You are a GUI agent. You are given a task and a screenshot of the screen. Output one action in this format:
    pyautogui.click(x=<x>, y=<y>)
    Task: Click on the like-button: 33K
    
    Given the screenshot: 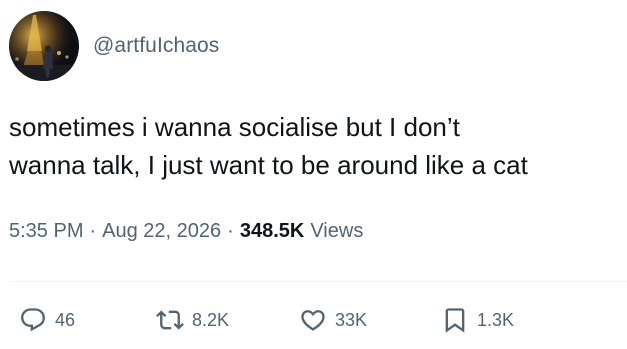 What is the action you would take?
    pyautogui.click(x=333, y=320)
    